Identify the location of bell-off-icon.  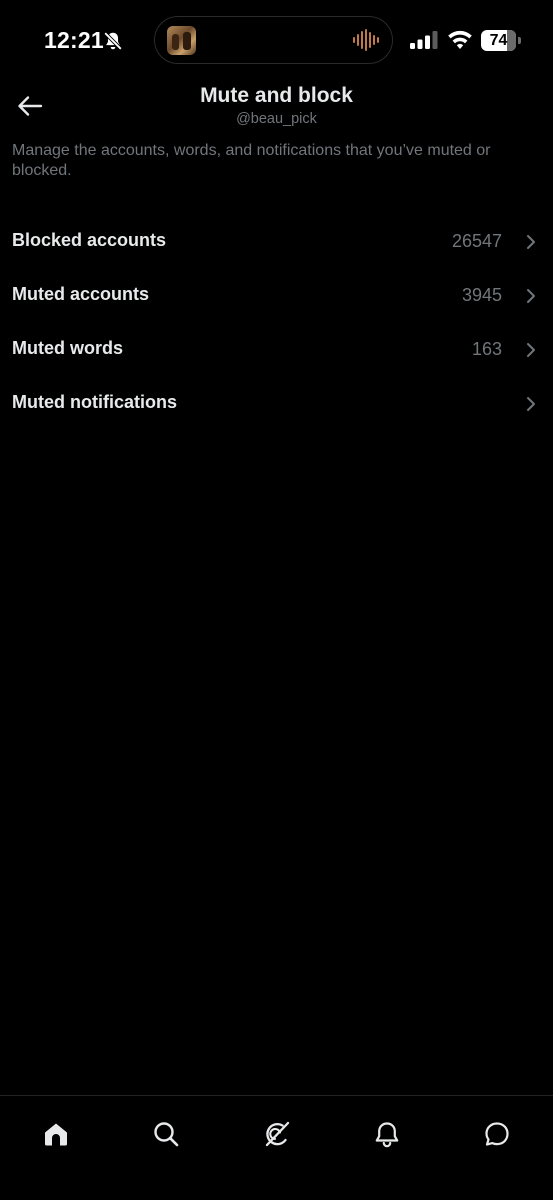
(113, 41).